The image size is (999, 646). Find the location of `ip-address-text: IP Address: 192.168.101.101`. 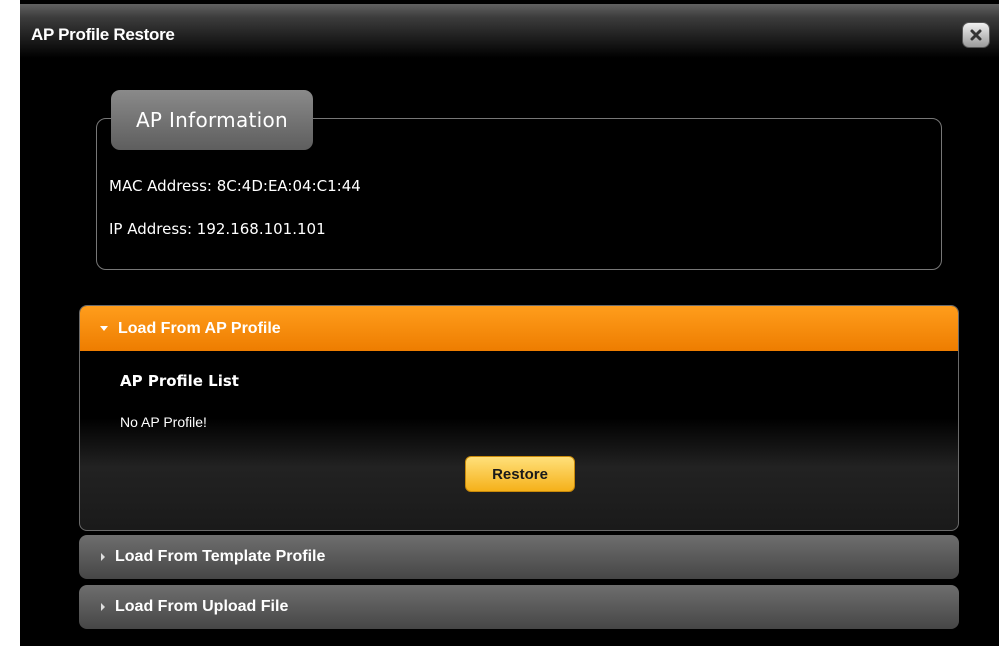

ip-address-text: IP Address: 192.168.101.101 is located at coordinates (217, 229).